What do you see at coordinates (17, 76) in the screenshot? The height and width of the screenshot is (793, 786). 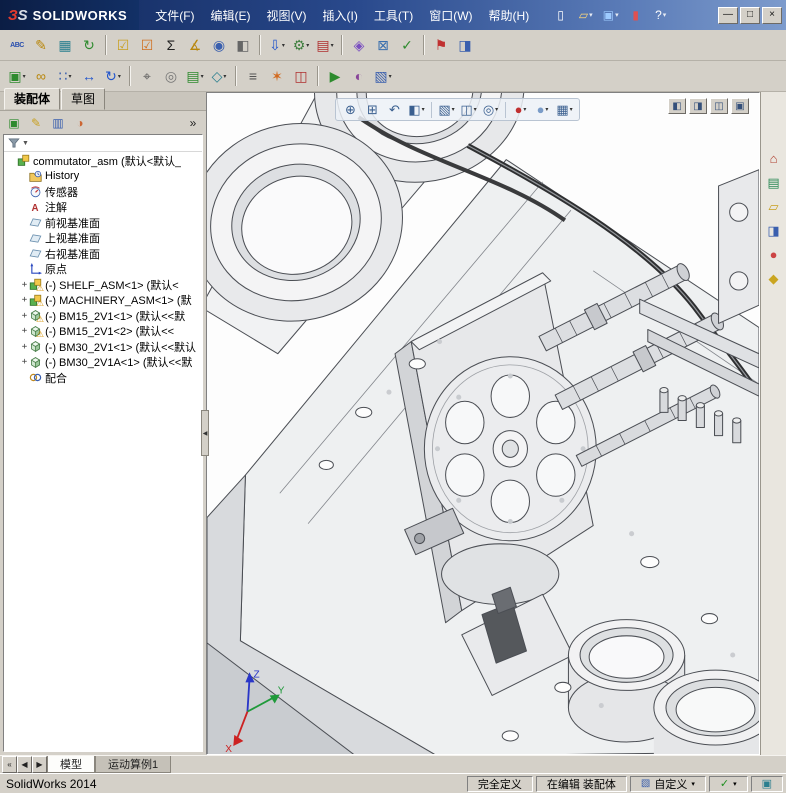 I see `insert-component-icon: ▣ ▾` at bounding box center [17, 76].